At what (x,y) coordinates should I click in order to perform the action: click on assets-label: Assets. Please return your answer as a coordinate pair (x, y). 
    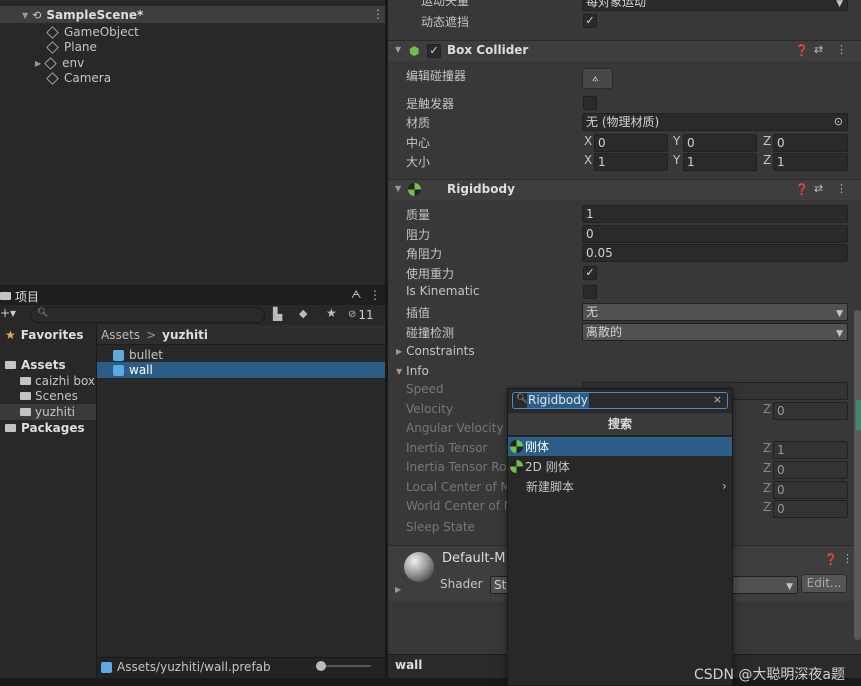
    Looking at the image, I should click on (43, 365).